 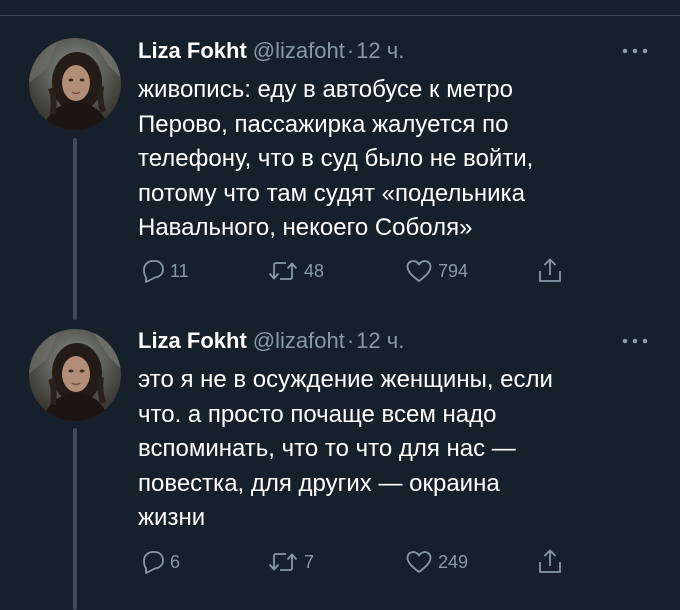 I want to click on retweet-button: 7, so click(x=290, y=562).